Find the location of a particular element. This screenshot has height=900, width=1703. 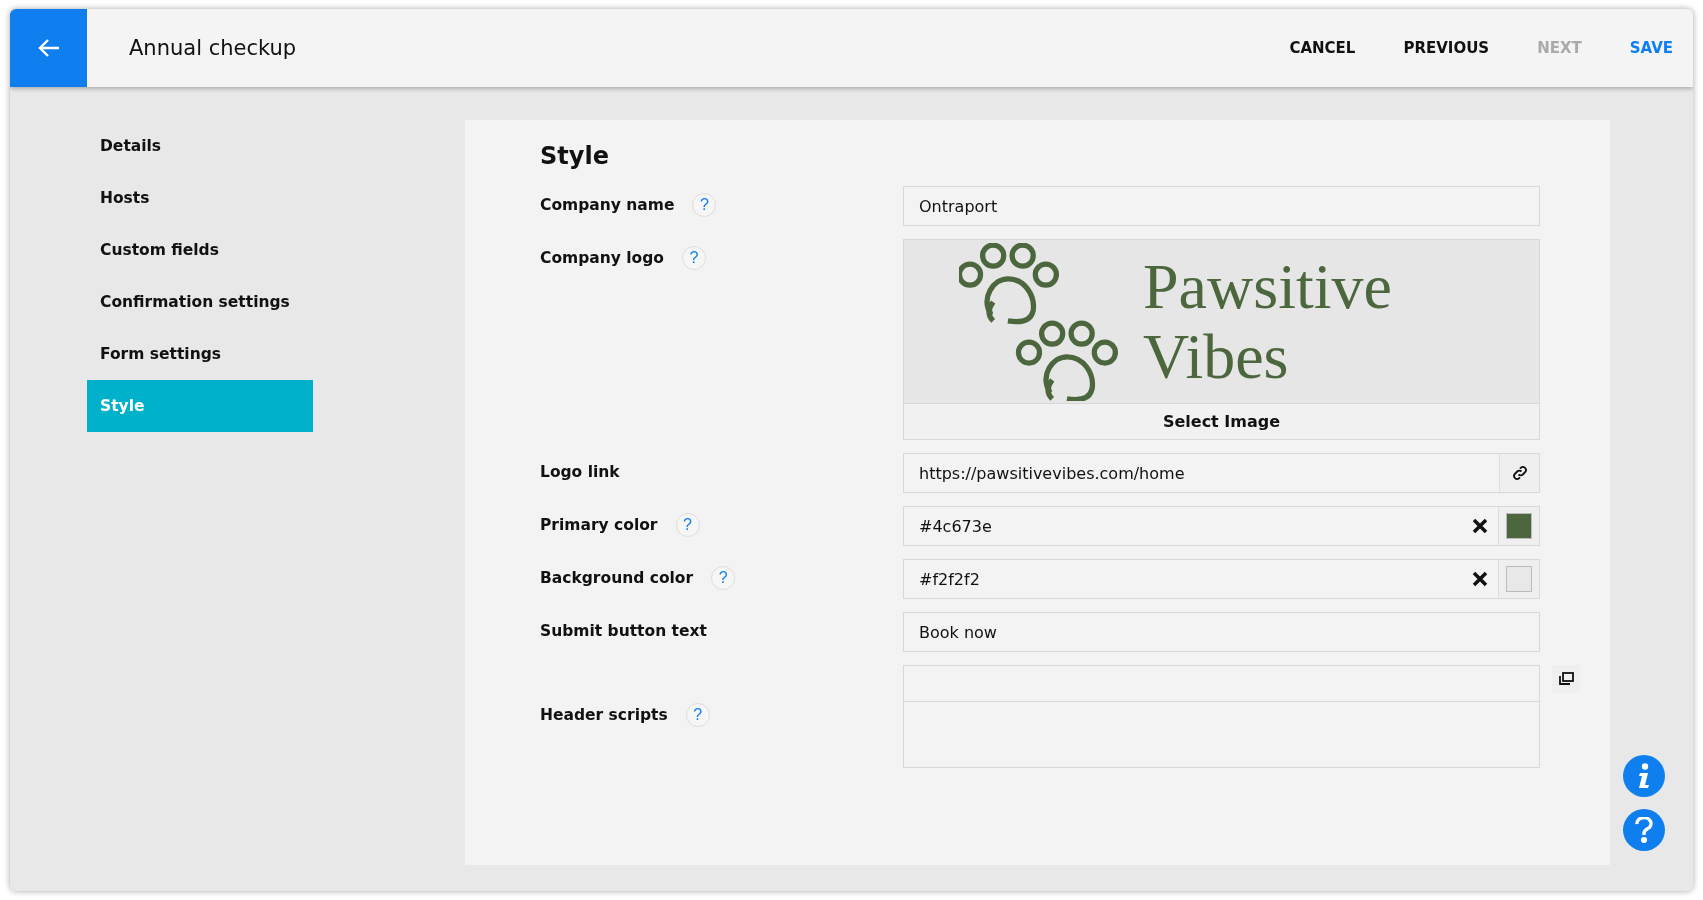

page-title: Annual checkup is located at coordinates (213, 48).